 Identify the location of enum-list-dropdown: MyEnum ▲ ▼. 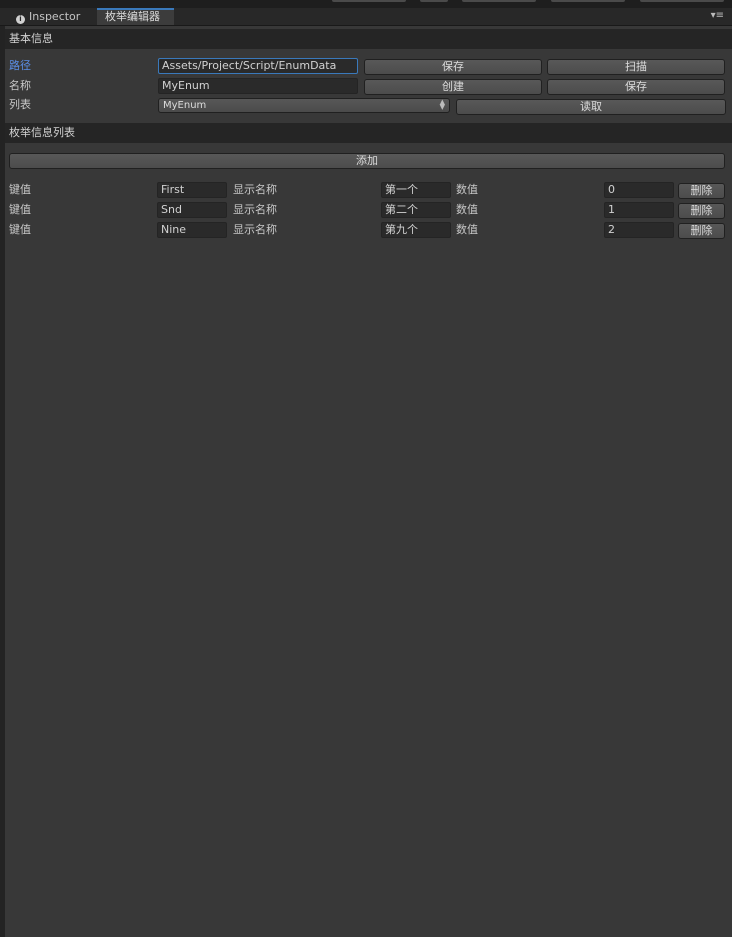
(304, 105).